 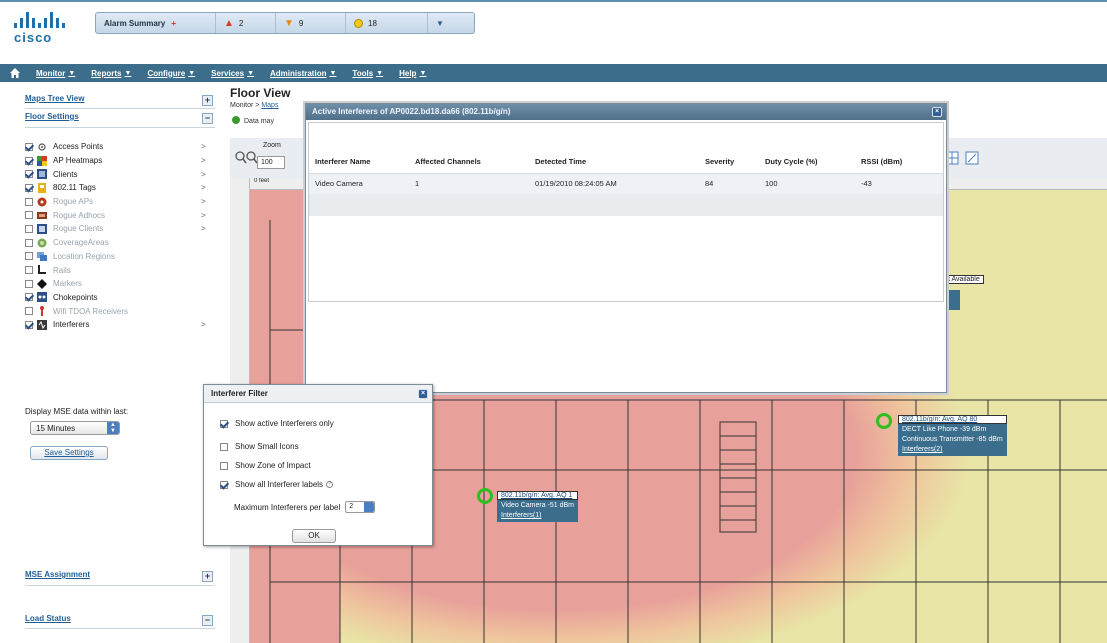 What do you see at coordinates (111, 73) in the screenshot?
I see `nav-reports: Reports ▼` at bounding box center [111, 73].